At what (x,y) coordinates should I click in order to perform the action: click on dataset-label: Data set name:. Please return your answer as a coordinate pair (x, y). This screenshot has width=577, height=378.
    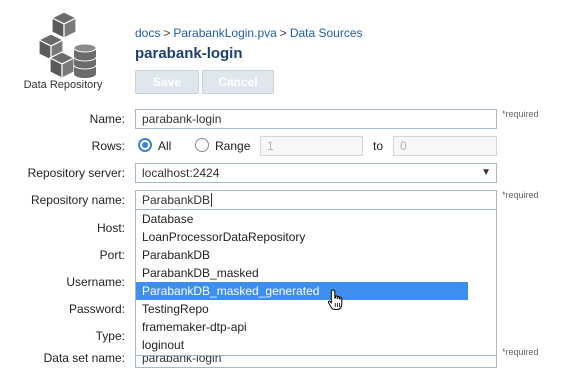
    Looking at the image, I should click on (84, 358).